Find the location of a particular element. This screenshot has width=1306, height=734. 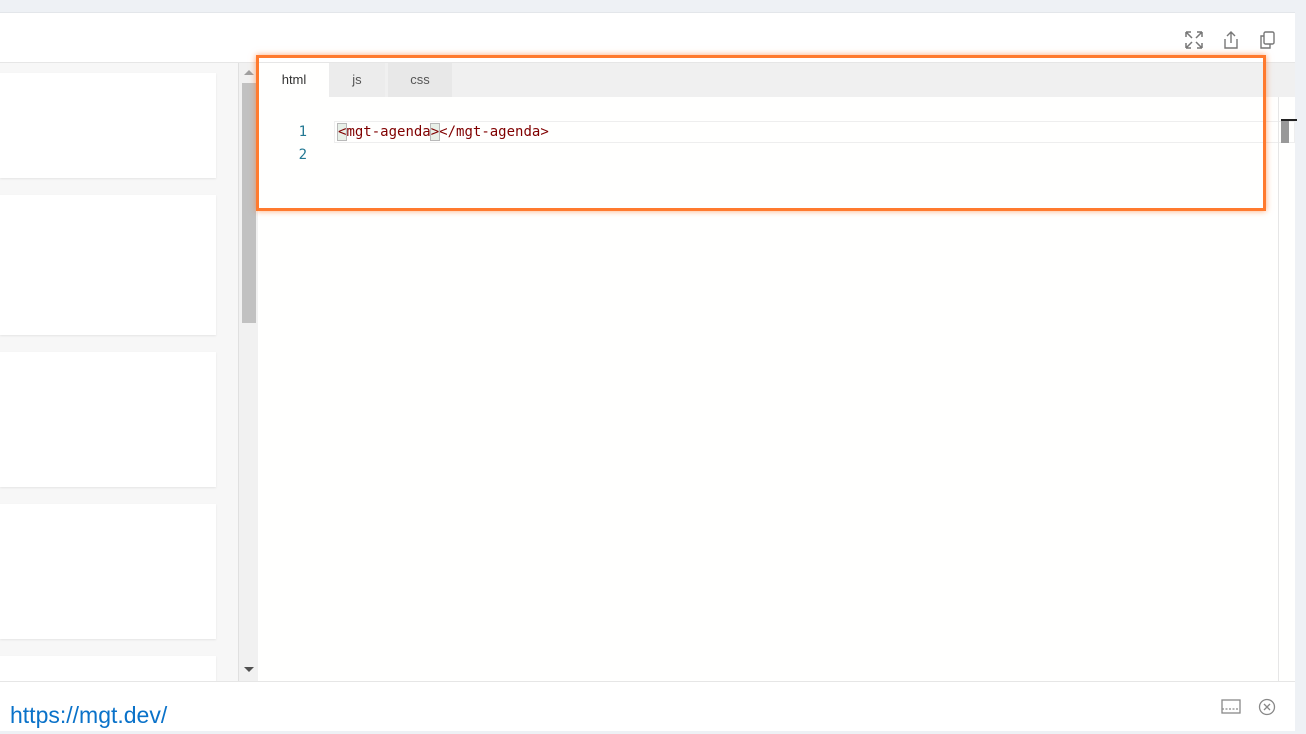

code-line: 2 is located at coordinates (777, 155).